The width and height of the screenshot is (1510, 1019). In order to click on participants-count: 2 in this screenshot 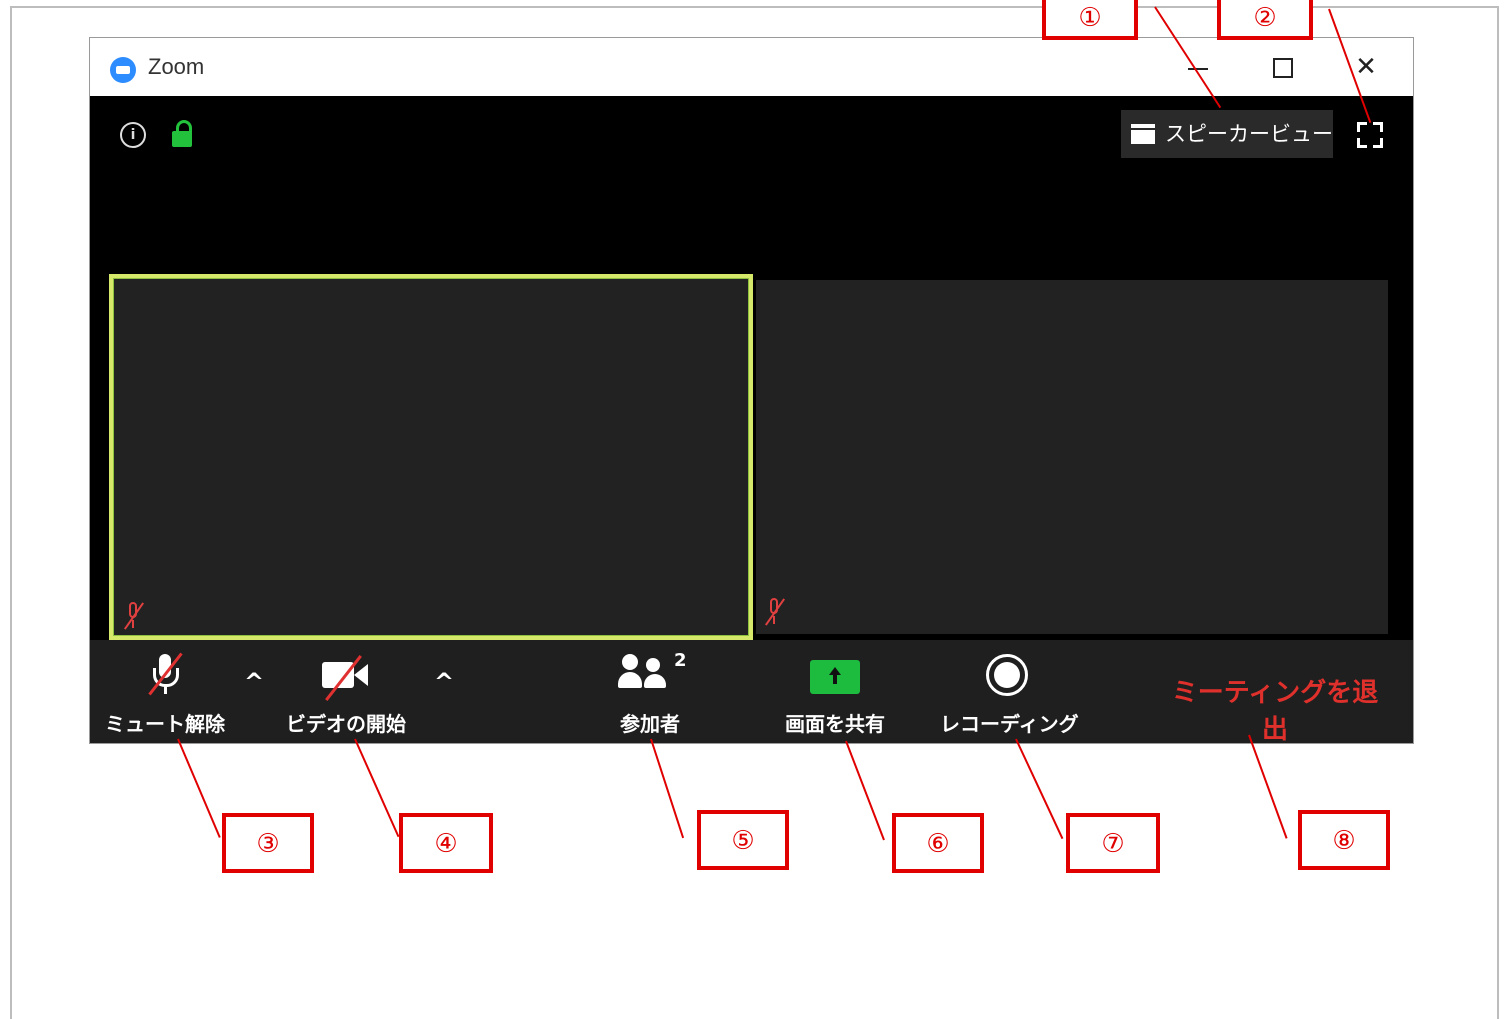, I will do `click(680, 660)`.